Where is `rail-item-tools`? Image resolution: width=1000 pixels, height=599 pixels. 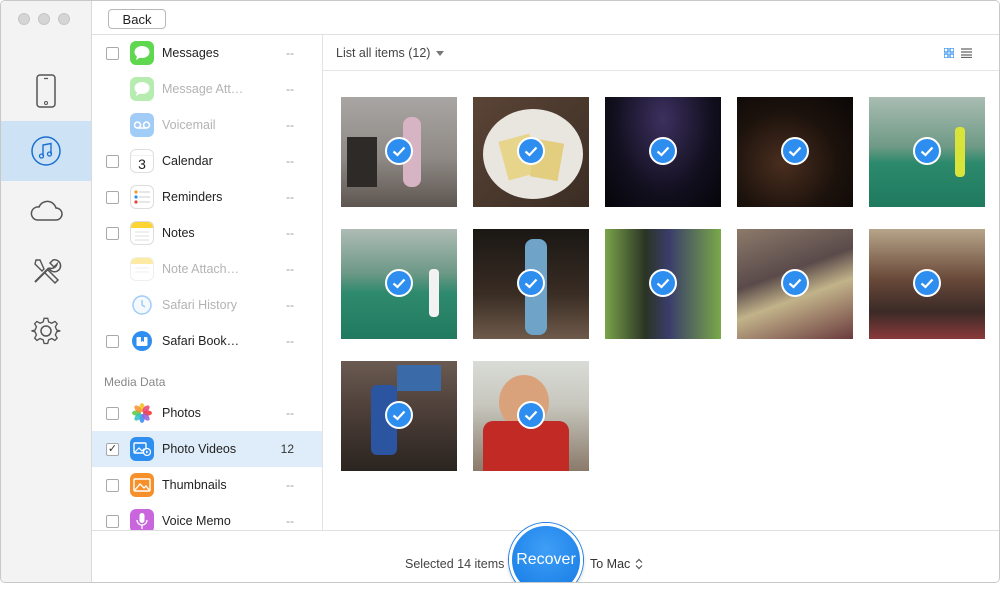 rail-item-tools is located at coordinates (46, 271).